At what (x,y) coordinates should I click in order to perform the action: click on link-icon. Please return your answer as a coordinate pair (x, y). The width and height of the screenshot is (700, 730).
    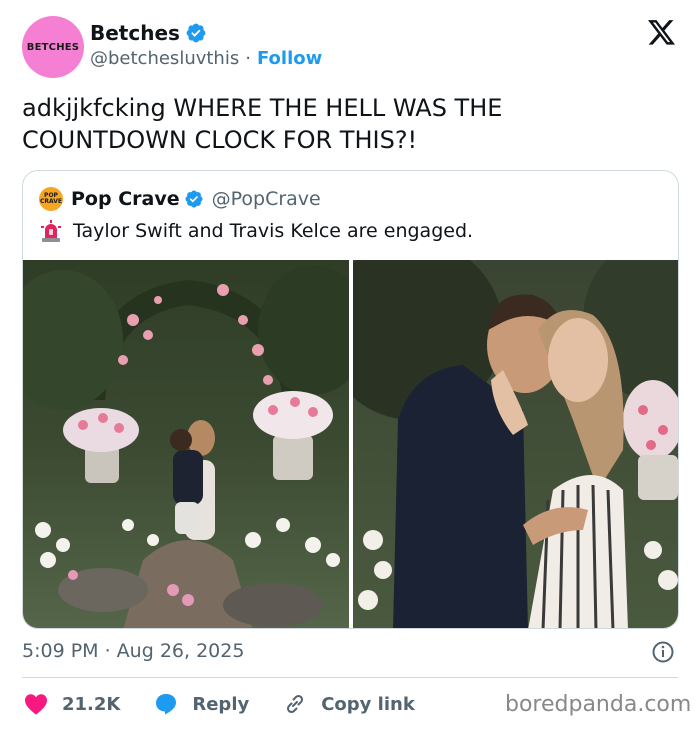
    Looking at the image, I should click on (295, 704).